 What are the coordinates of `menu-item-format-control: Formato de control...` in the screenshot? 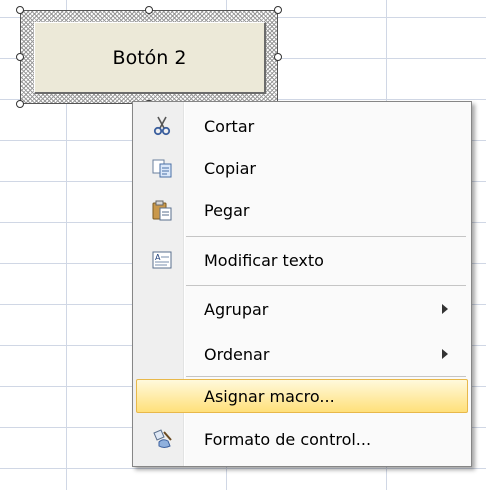 It's located at (302, 439).